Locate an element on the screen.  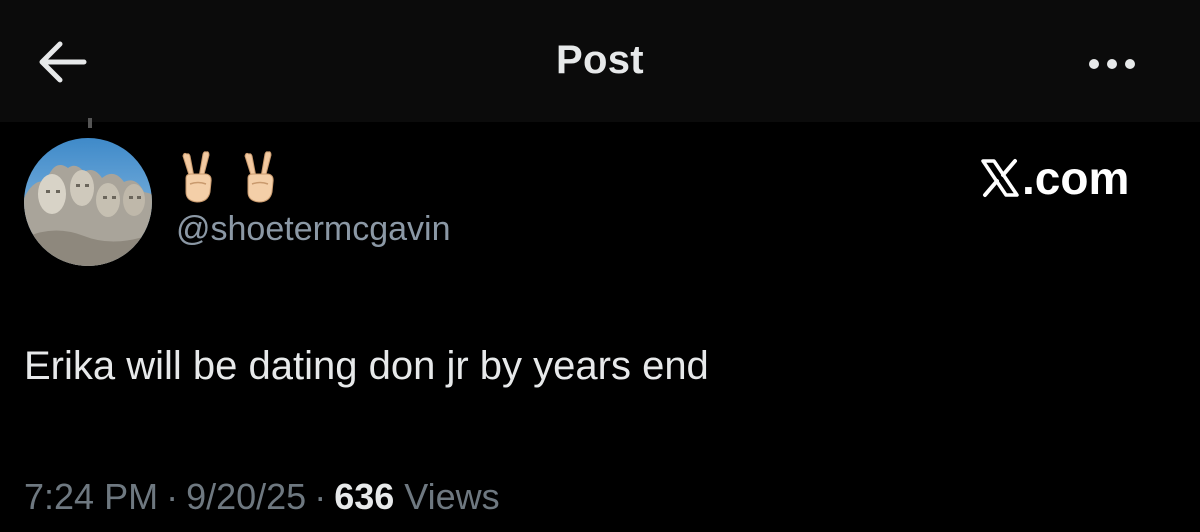
more-options-button is located at coordinates (1112, 64).